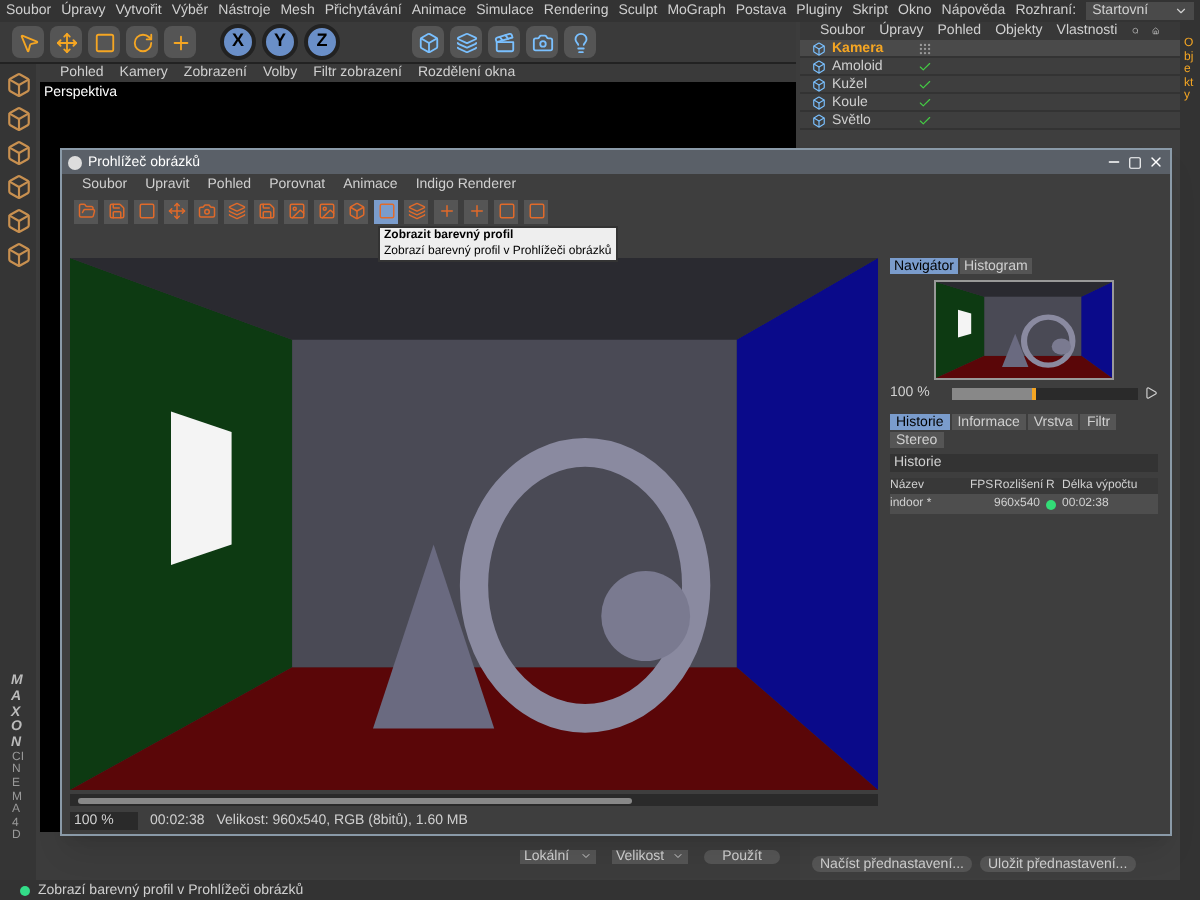 This screenshot has width=1200, height=900. What do you see at coordinates (1156, 31) in the screenshot?
I see `home-icon` at bounding box center [1156, 31].